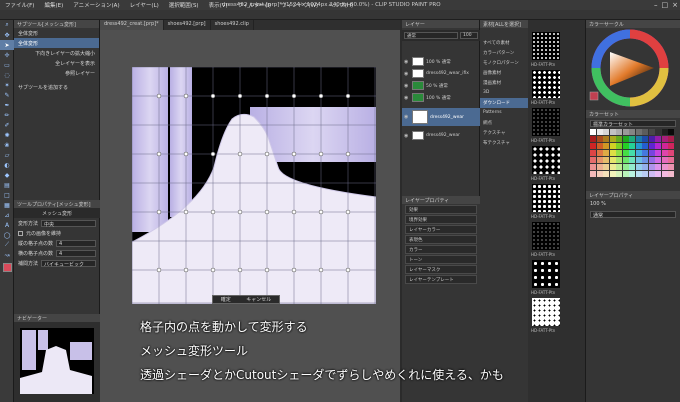 The height and width of the screenshot is (402, 680). I want to click on layer-row-selected: ◉ dress492_wear, so click(441, 117).